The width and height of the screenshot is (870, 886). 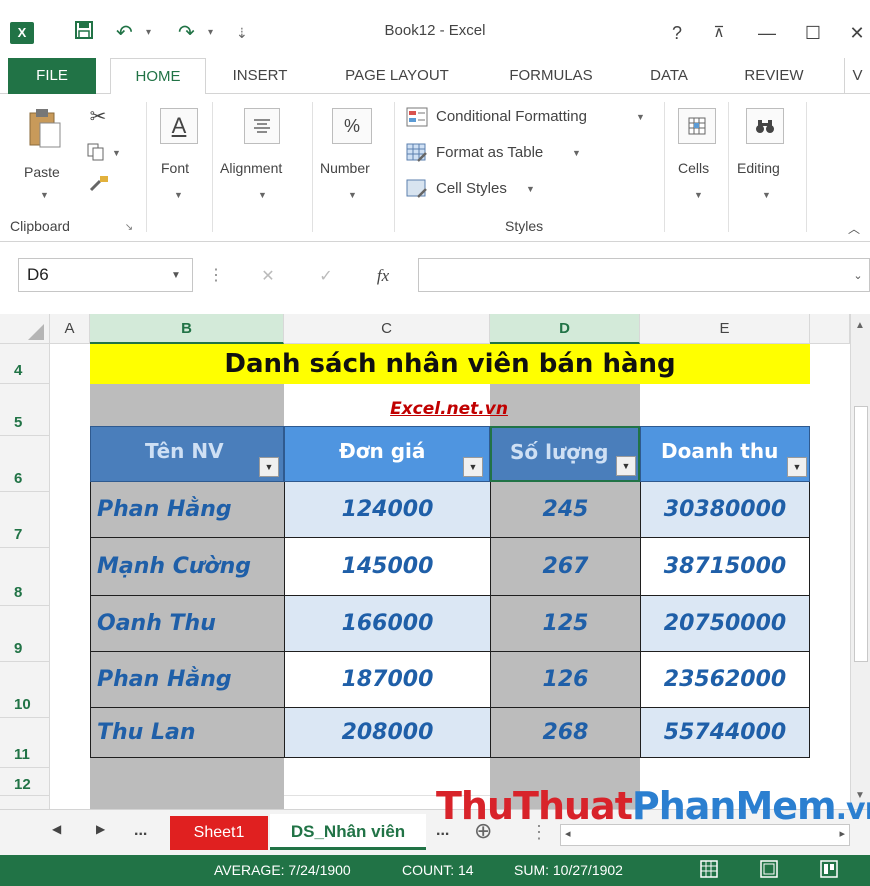 What do you see at coordinates (511, 116) in the screenshot?
I see `conditional-formatting-button: Conditional Formatting` at bounding box center [511, 116].